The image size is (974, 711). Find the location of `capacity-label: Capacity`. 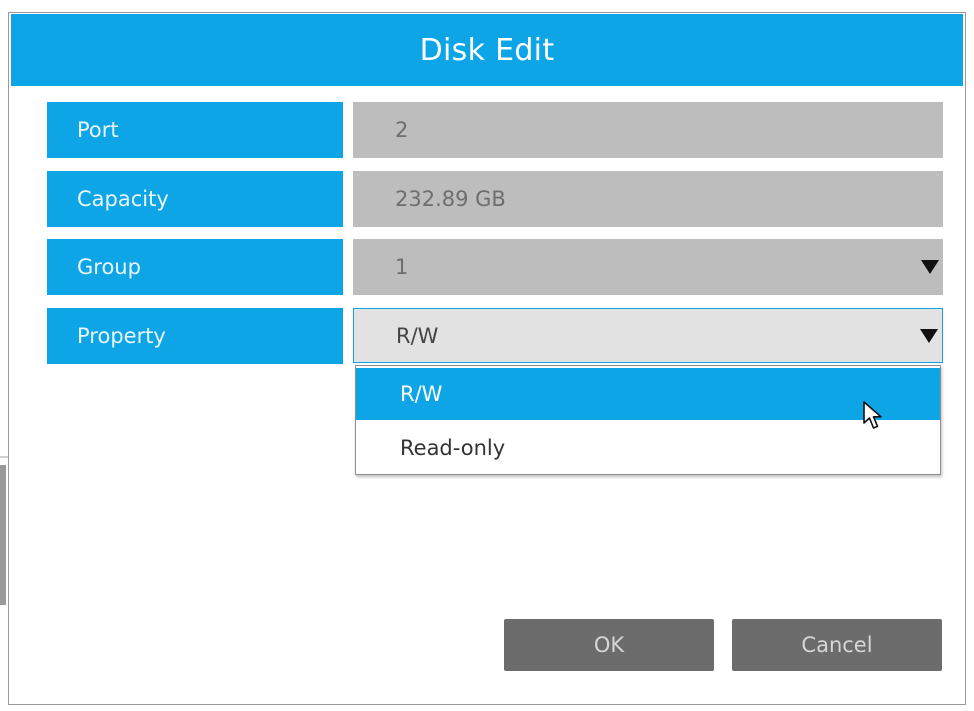

capacity-label: Capacity is located at coordinates (195, 199).